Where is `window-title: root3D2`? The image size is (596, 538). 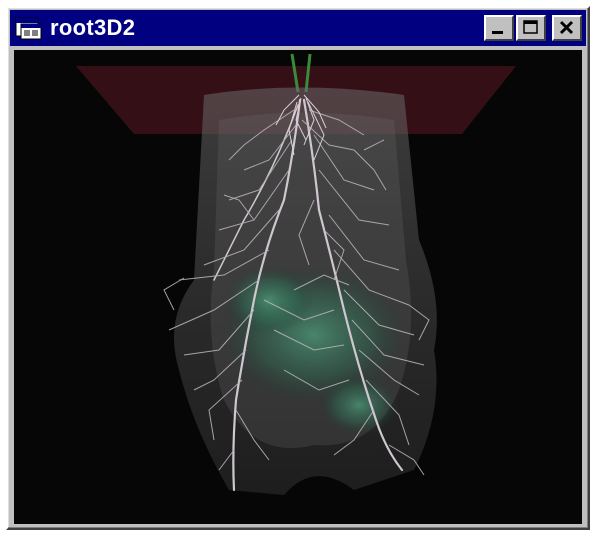
window-title: root3D2 is located at coordinates (93, 27).